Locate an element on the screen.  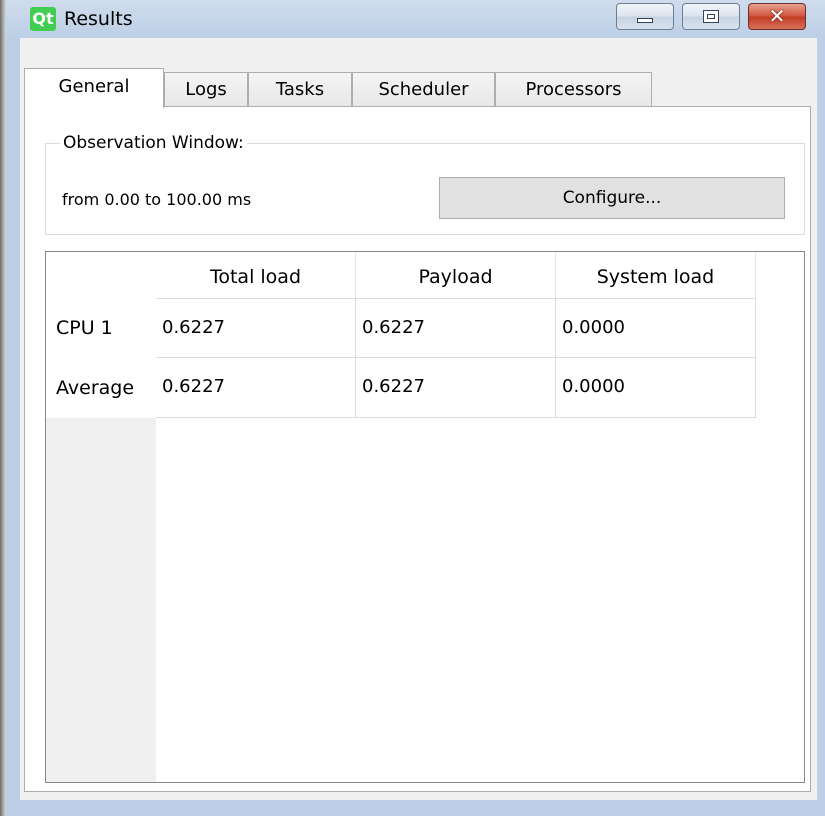
table-corner is located at coordinates (101, 277).